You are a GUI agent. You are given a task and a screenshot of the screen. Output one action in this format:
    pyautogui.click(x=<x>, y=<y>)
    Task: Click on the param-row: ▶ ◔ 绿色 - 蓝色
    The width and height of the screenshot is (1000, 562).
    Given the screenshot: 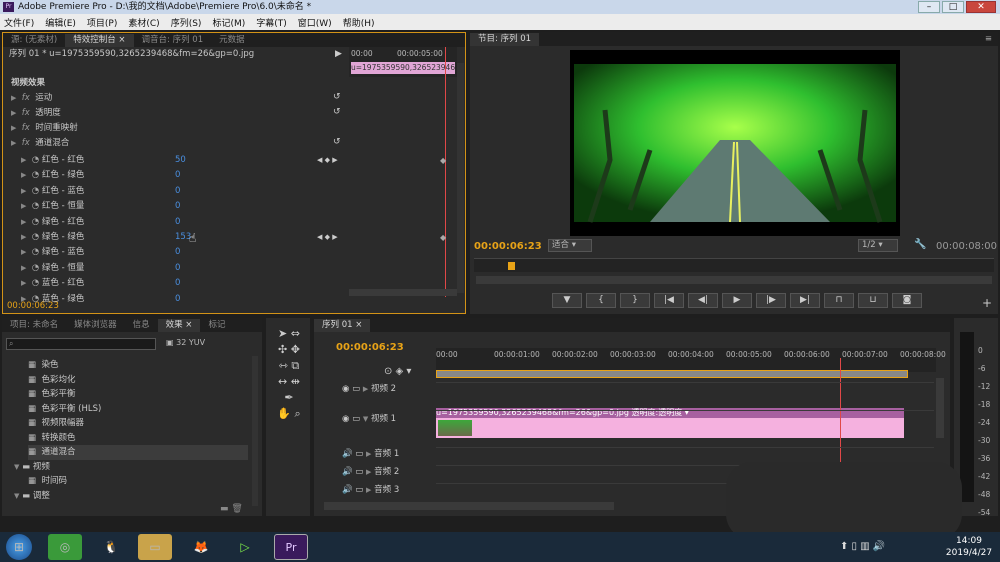 What is the action you would take?
    pyautogui.click(x=181, y=252)
    